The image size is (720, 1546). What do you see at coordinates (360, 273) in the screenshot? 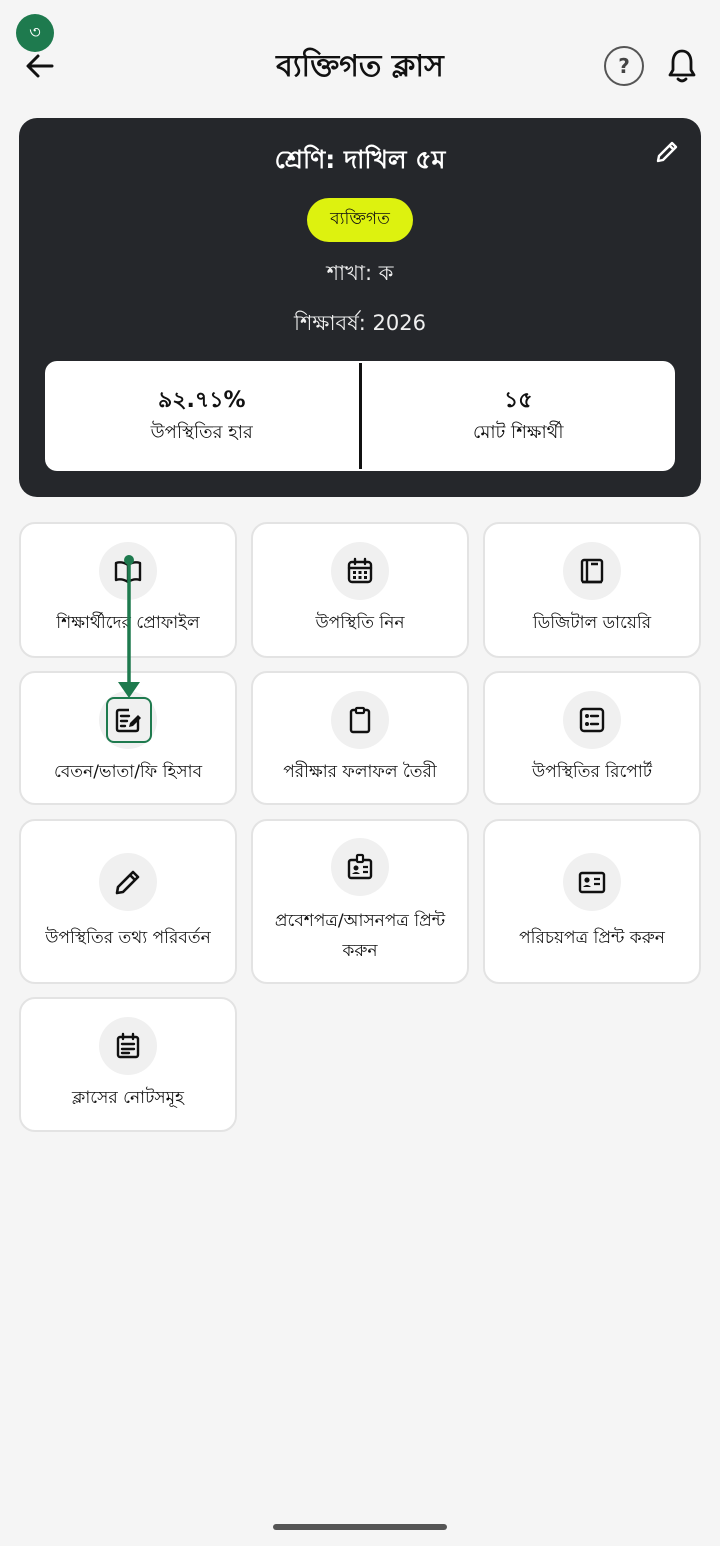
I see `class-section: শাখা: ক` at bounding box center [360, 273].